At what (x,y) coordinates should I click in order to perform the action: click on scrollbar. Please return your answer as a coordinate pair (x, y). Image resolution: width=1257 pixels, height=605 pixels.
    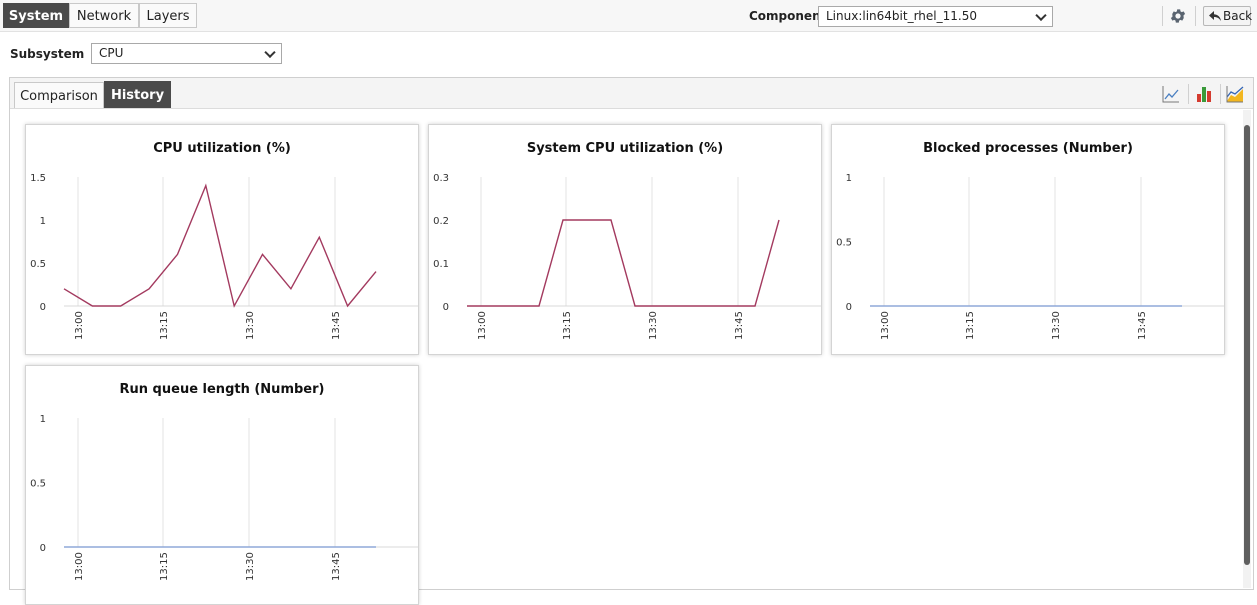
    Looking at the image, I should click on (1247, 349).